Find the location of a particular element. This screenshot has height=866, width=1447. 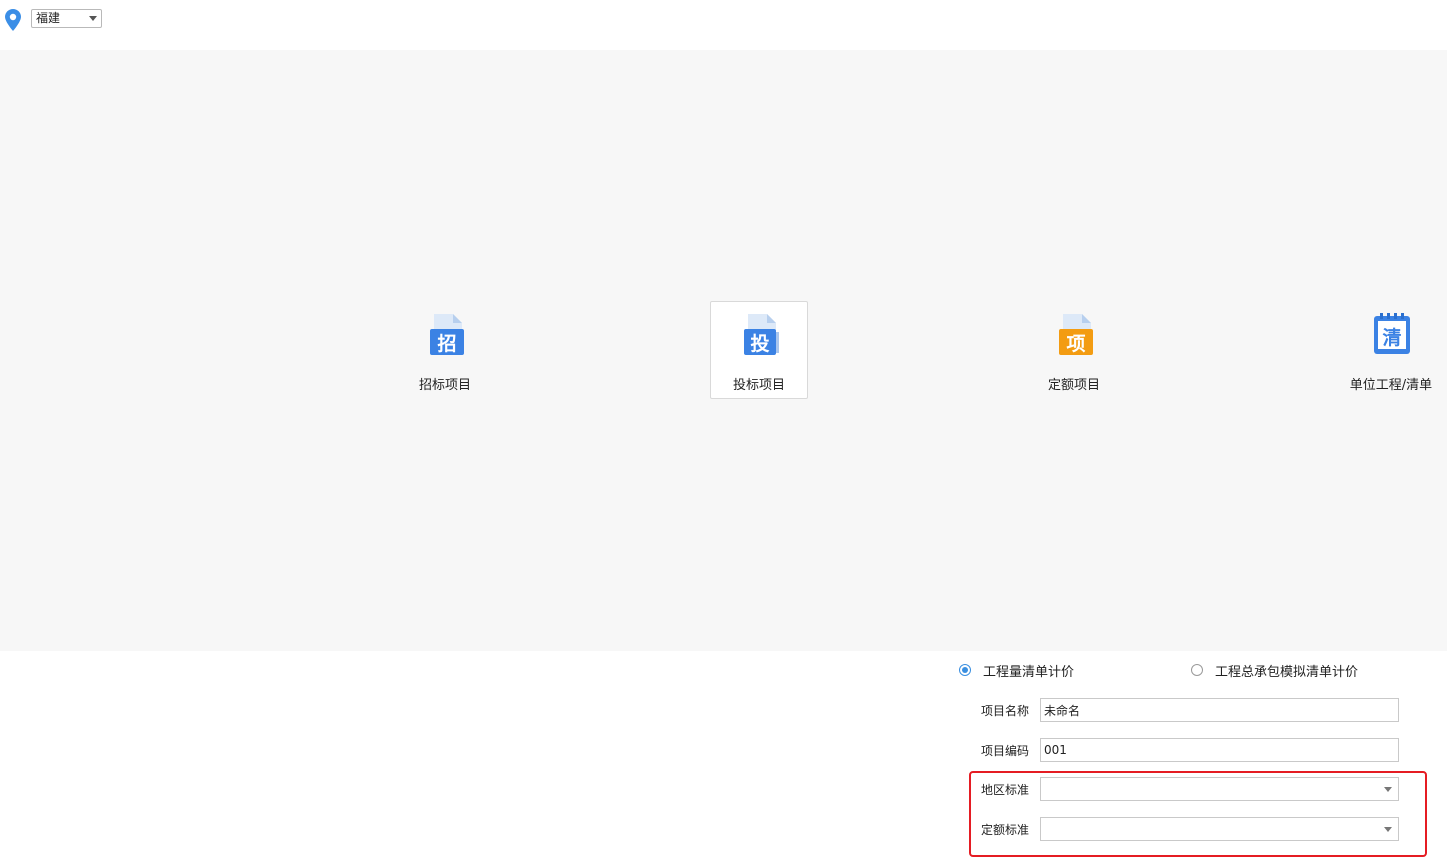

radio-bill-pricing: 工程量清单计价 is located at coordinates (1016, 670).